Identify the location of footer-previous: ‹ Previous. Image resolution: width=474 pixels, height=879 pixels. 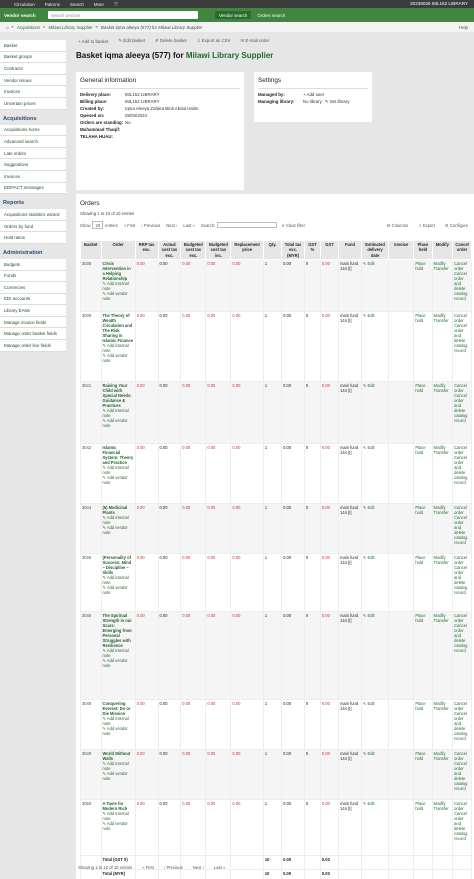
(173, 867).